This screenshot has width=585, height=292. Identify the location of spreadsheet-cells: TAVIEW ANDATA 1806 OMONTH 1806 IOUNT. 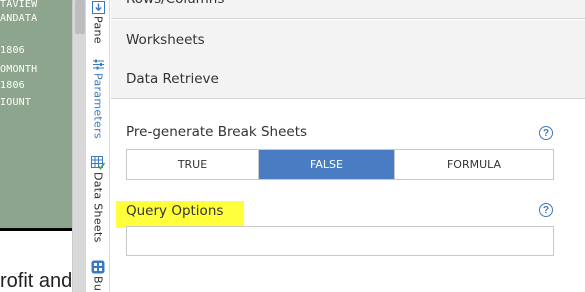
(36, 114).